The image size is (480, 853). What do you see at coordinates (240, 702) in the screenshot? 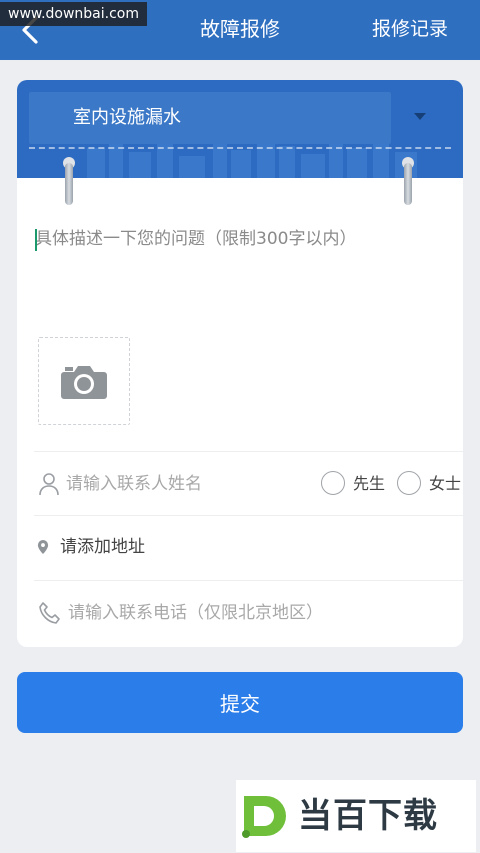
I see `submit-button: 提交` at bounding box center [240, 702].